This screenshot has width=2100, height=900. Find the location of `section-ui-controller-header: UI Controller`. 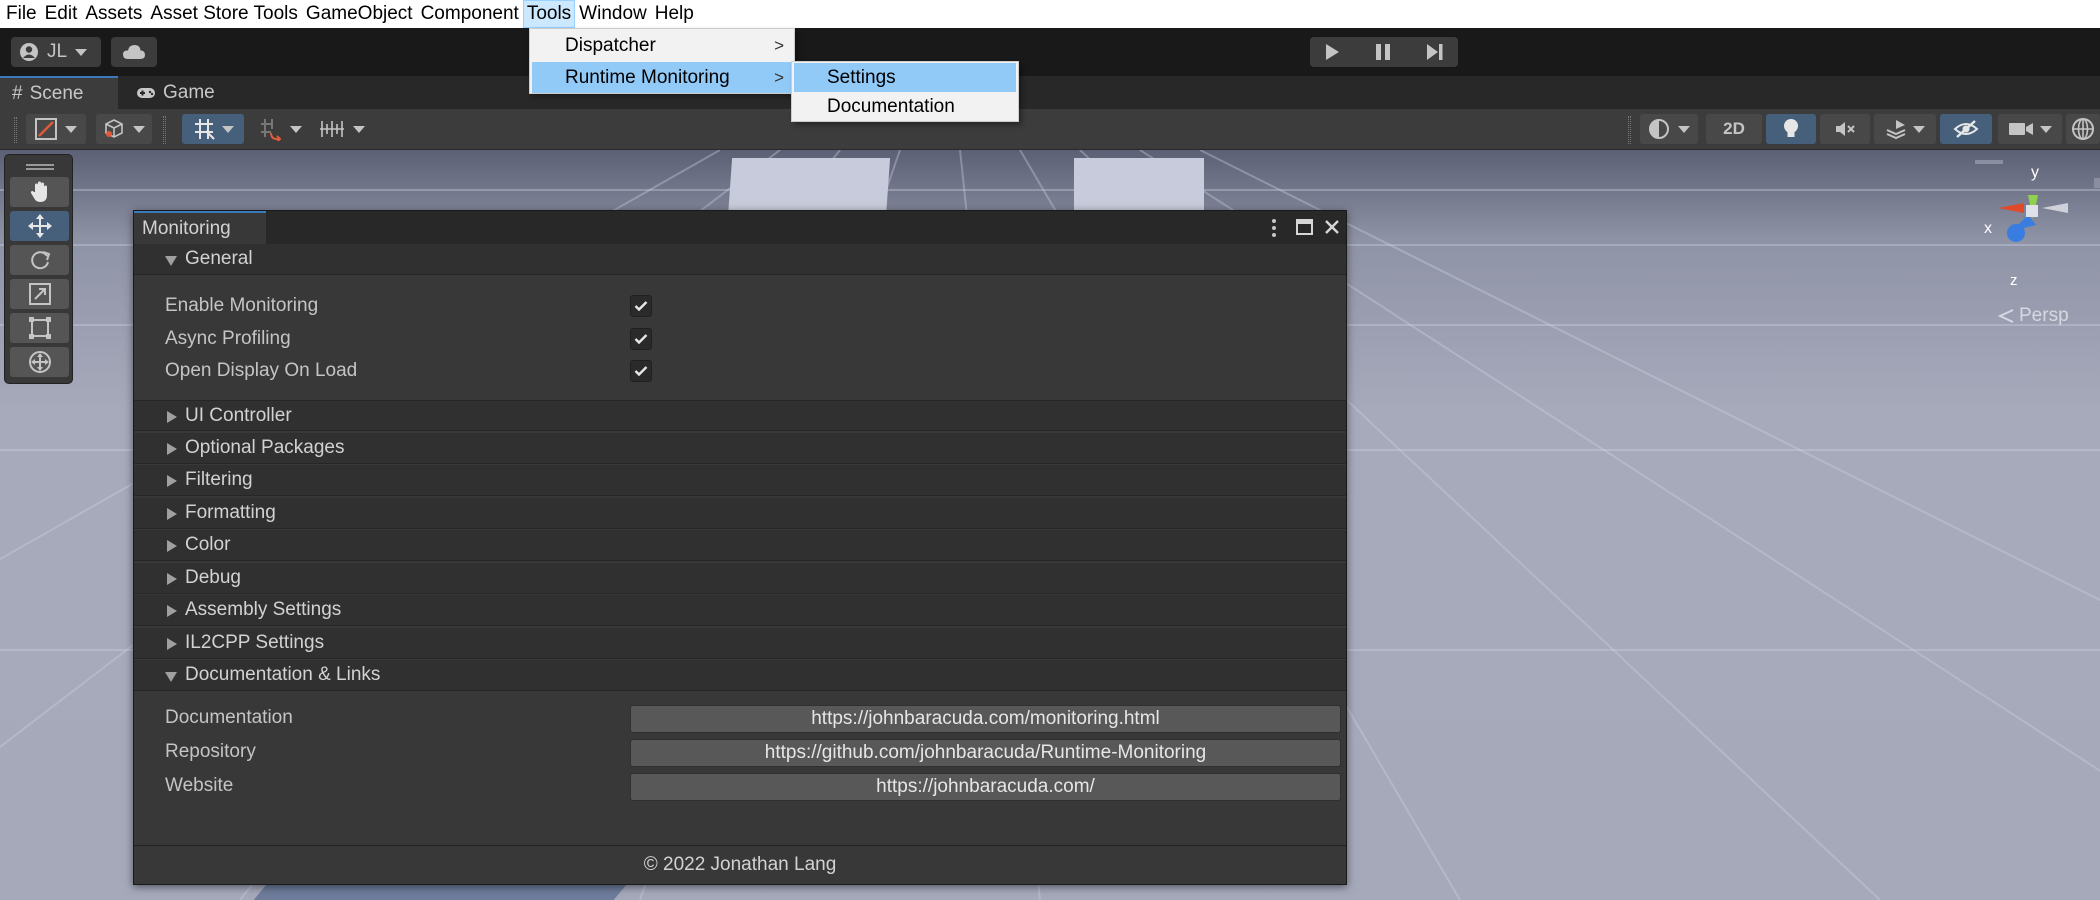

section-ui-controller-header: UI Controller is located at coordinates (740, 415).